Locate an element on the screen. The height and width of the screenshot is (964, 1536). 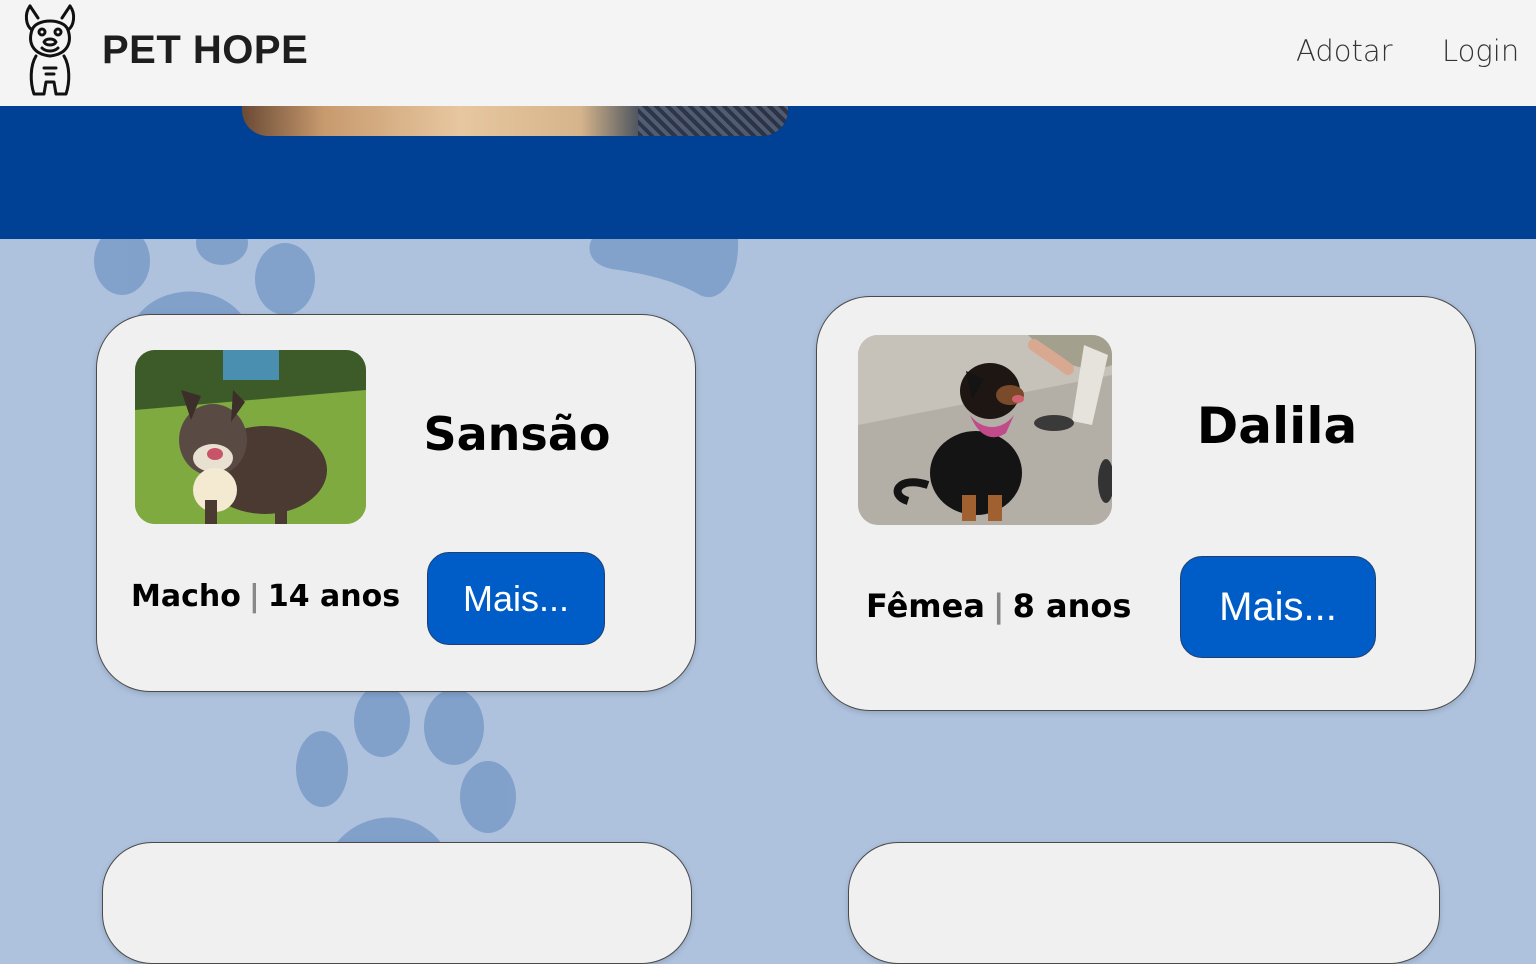
pet-sex: Fêmea is located at coordinates (925, 606).